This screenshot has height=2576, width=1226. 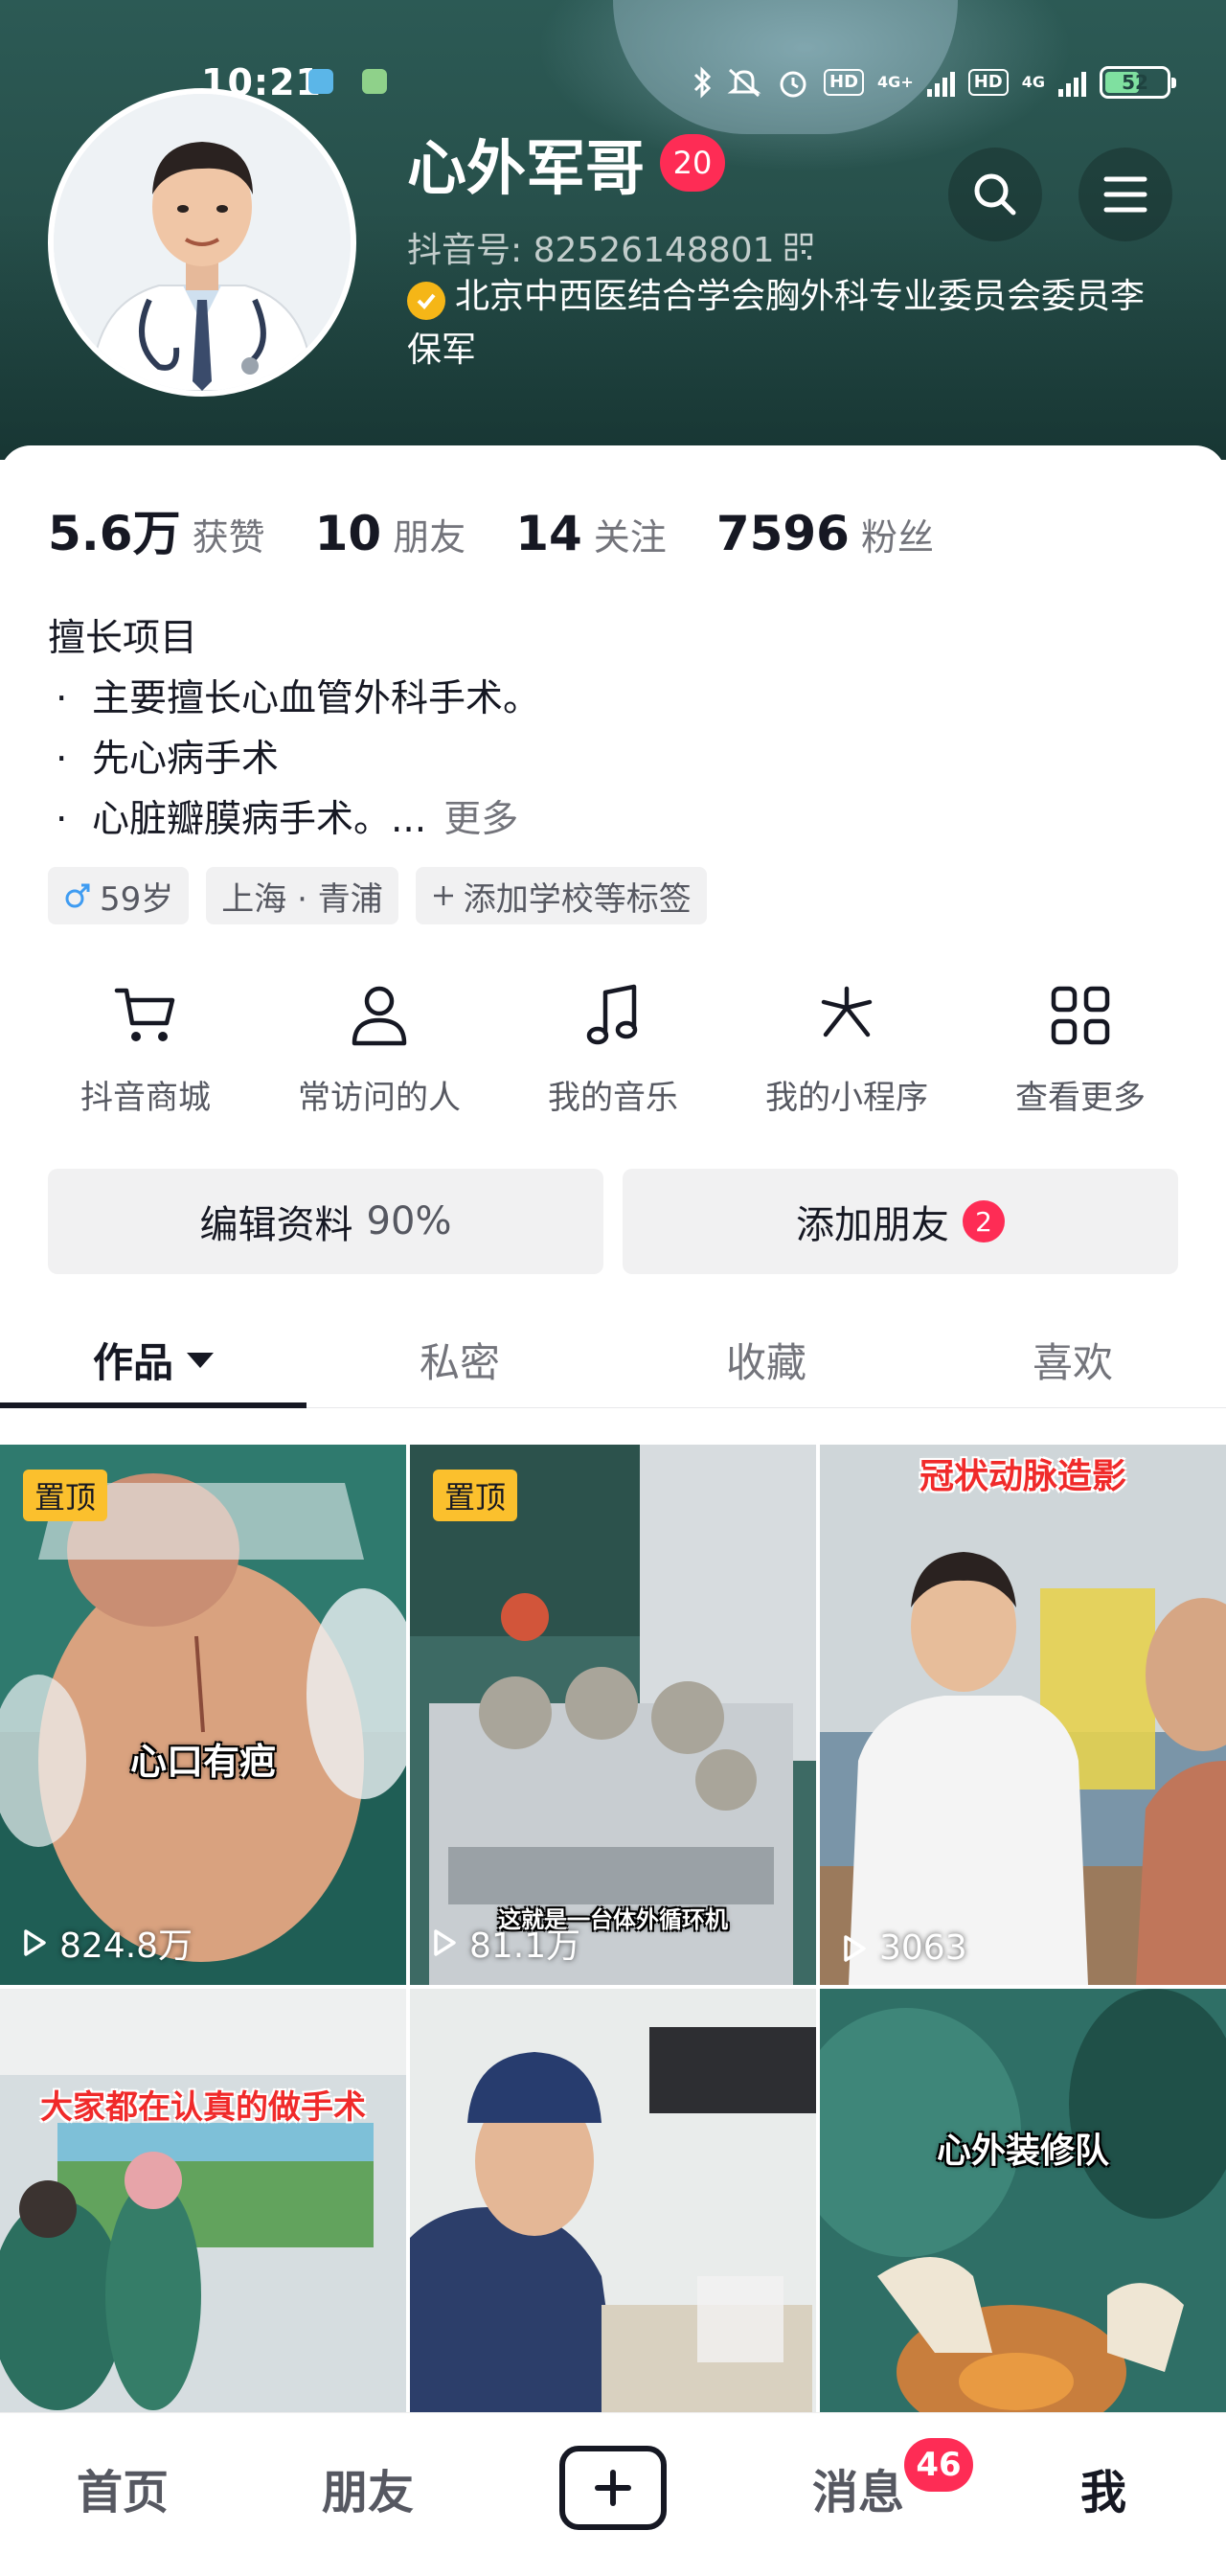 I want to click on edit-profile-button: 编辑资料 90%, so click(x=325, y=1221).